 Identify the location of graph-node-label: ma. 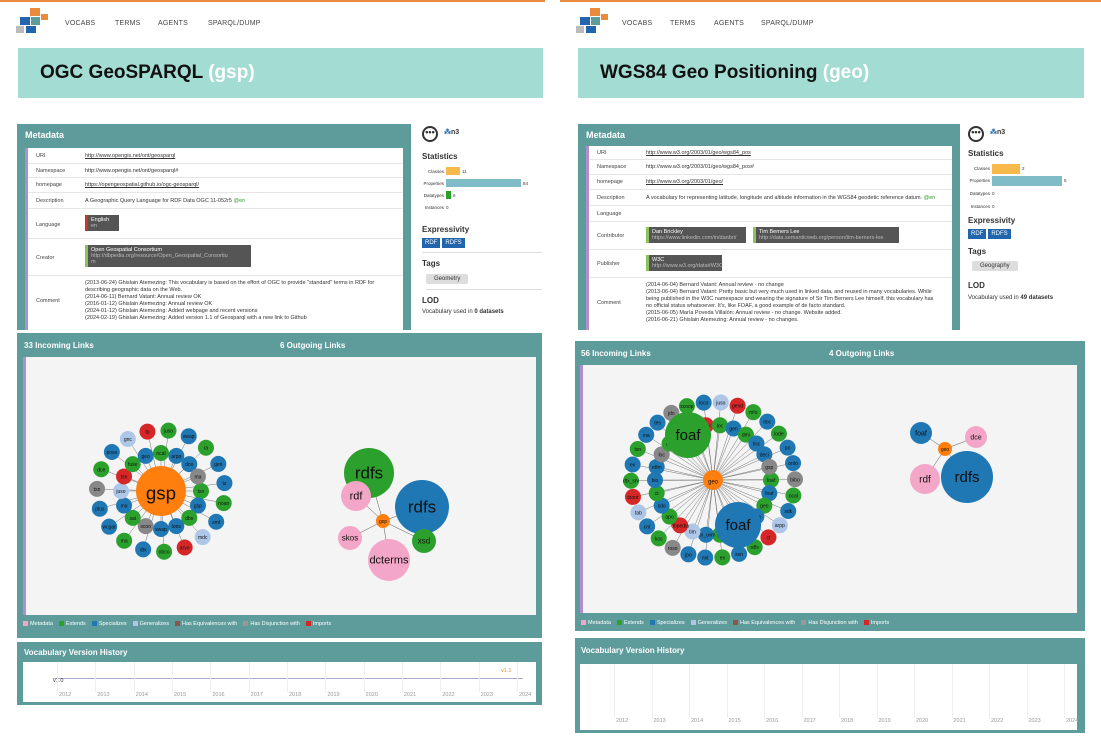
(124, 507).